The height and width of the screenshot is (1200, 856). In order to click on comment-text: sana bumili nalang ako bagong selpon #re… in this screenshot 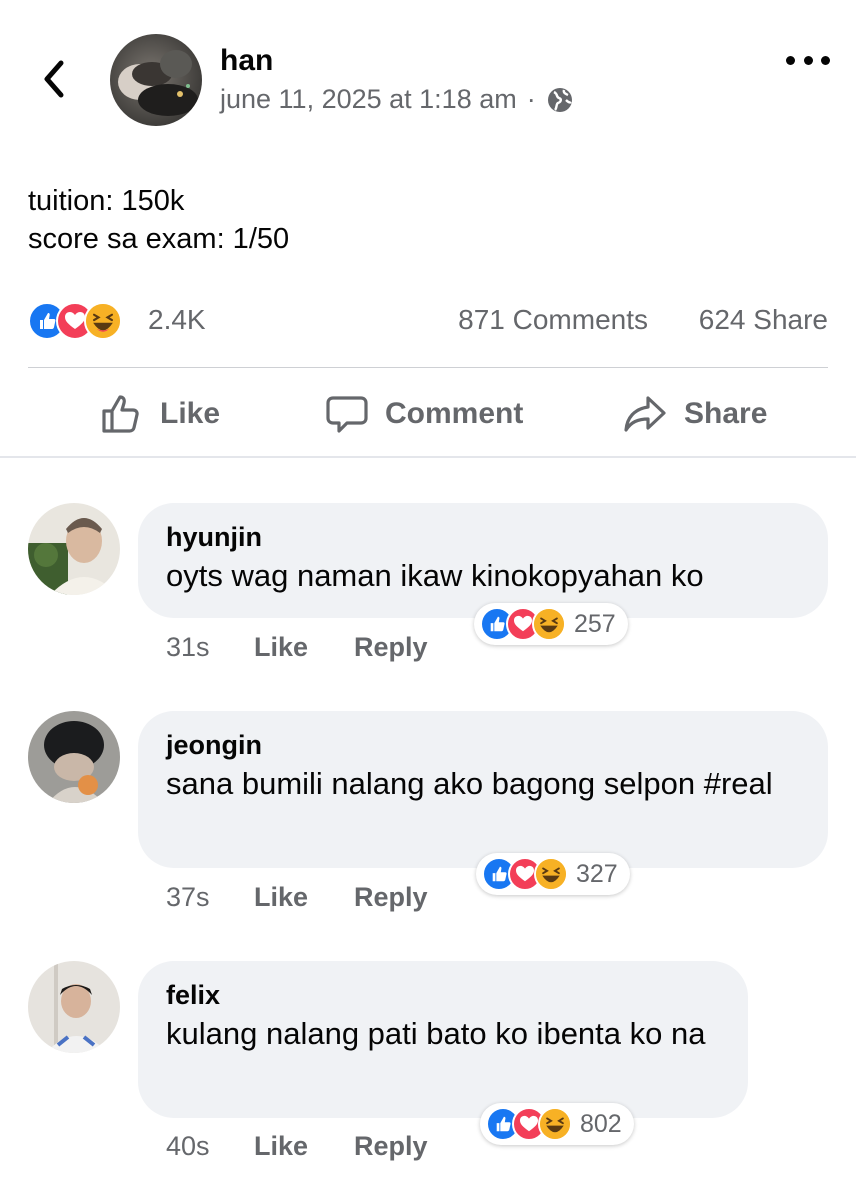, I will do `click(469, 783)`.